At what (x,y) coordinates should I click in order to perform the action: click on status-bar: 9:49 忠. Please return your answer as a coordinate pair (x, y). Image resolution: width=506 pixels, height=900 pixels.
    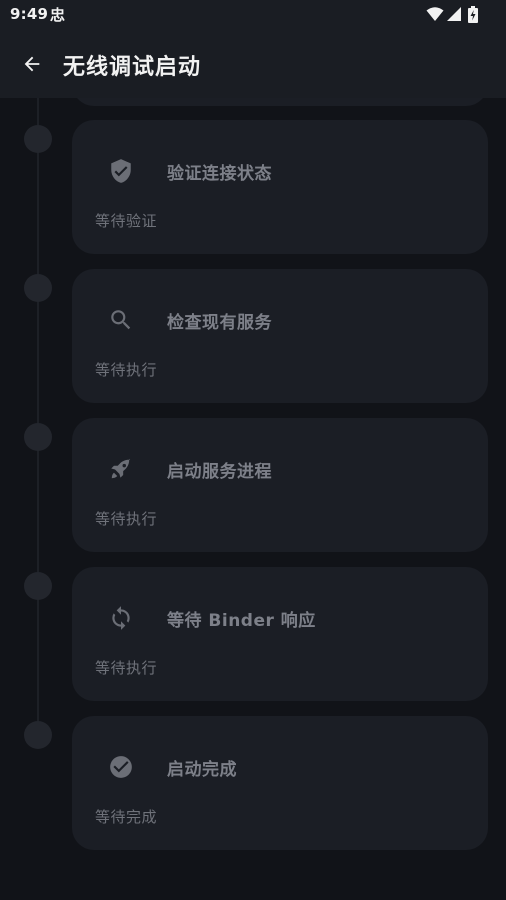
    Looking at the image, I should click on (253, 15).